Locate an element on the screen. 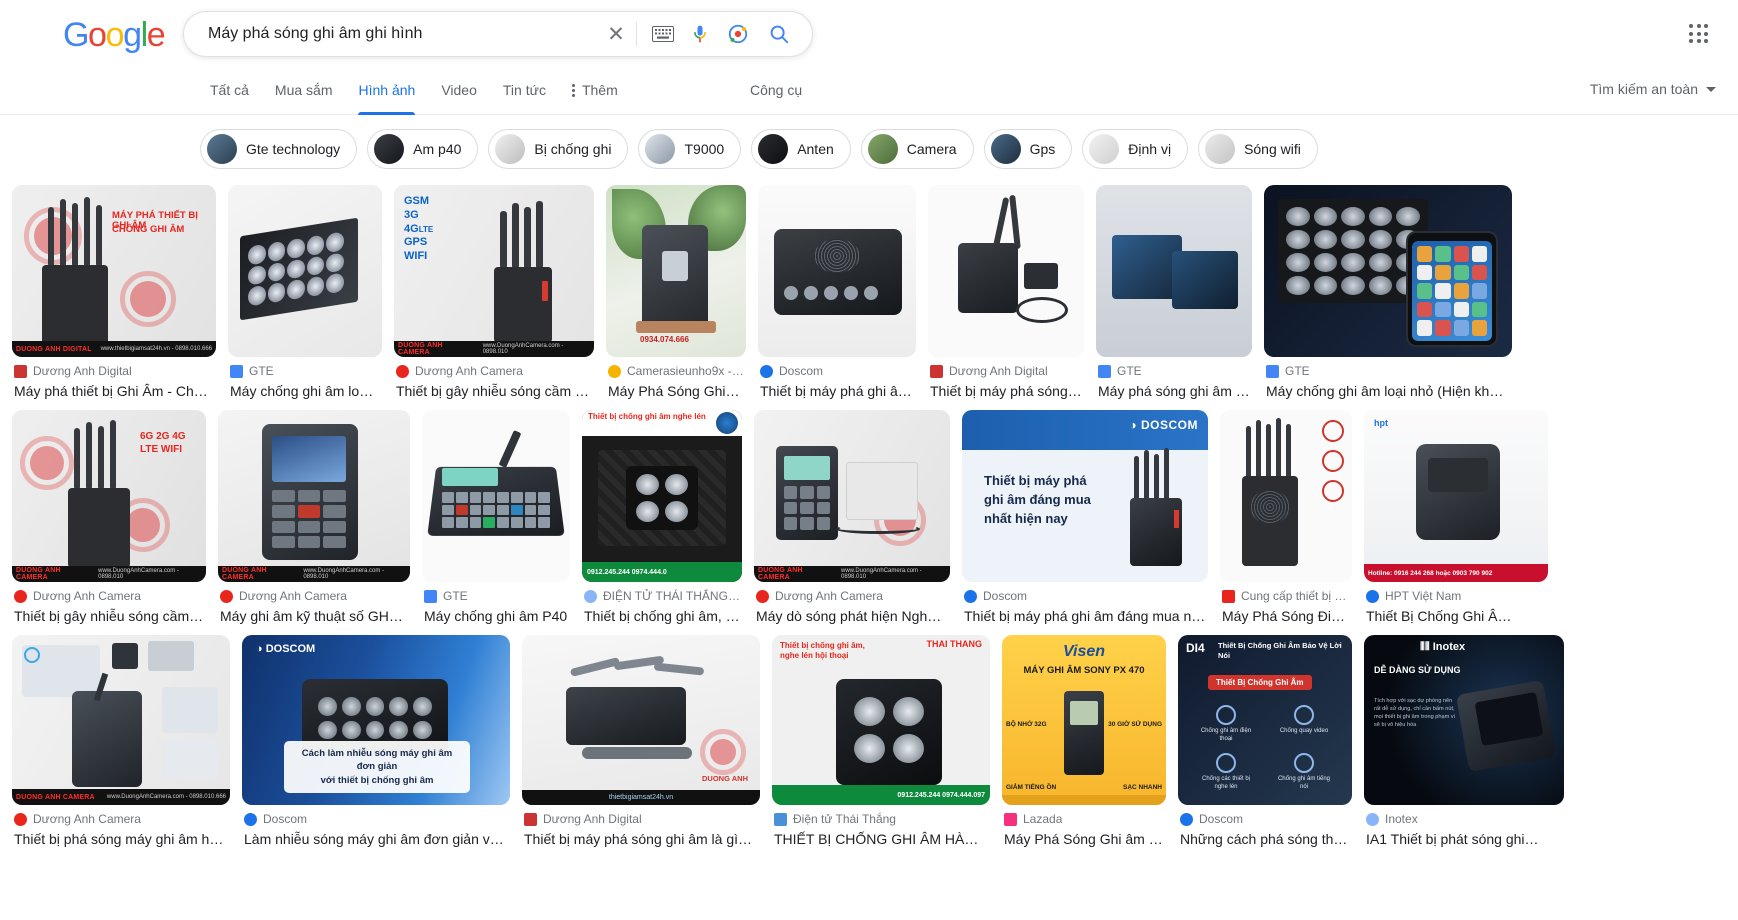 This screenshot has width=1738, height=920. tab-videos: Video is located at coordinates (459, 91).